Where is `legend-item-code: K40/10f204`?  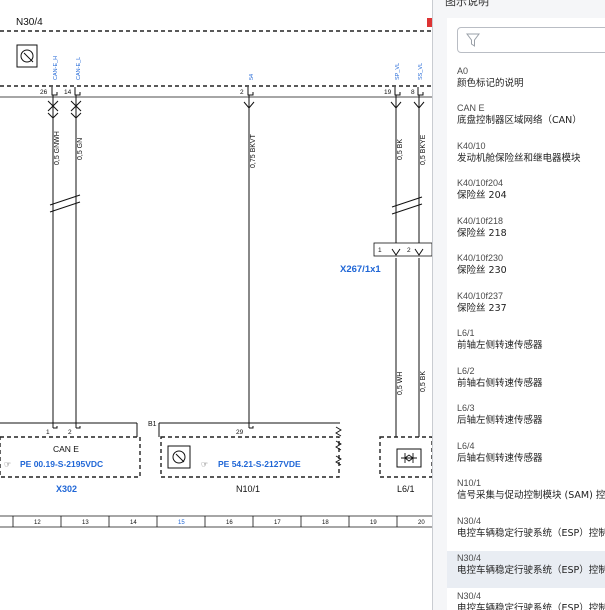 legend-item-code: K40/10f204 is located at coordinates (480, 183).